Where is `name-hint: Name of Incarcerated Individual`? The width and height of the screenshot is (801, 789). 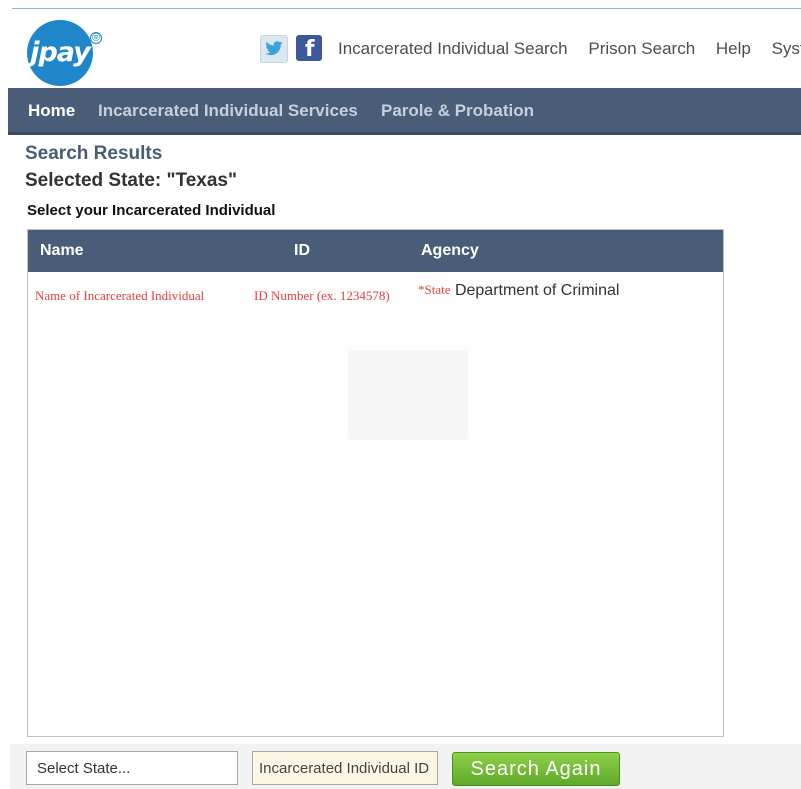
name-hint: Name of Incarcerated Individual is located at coordinates (120, 295).